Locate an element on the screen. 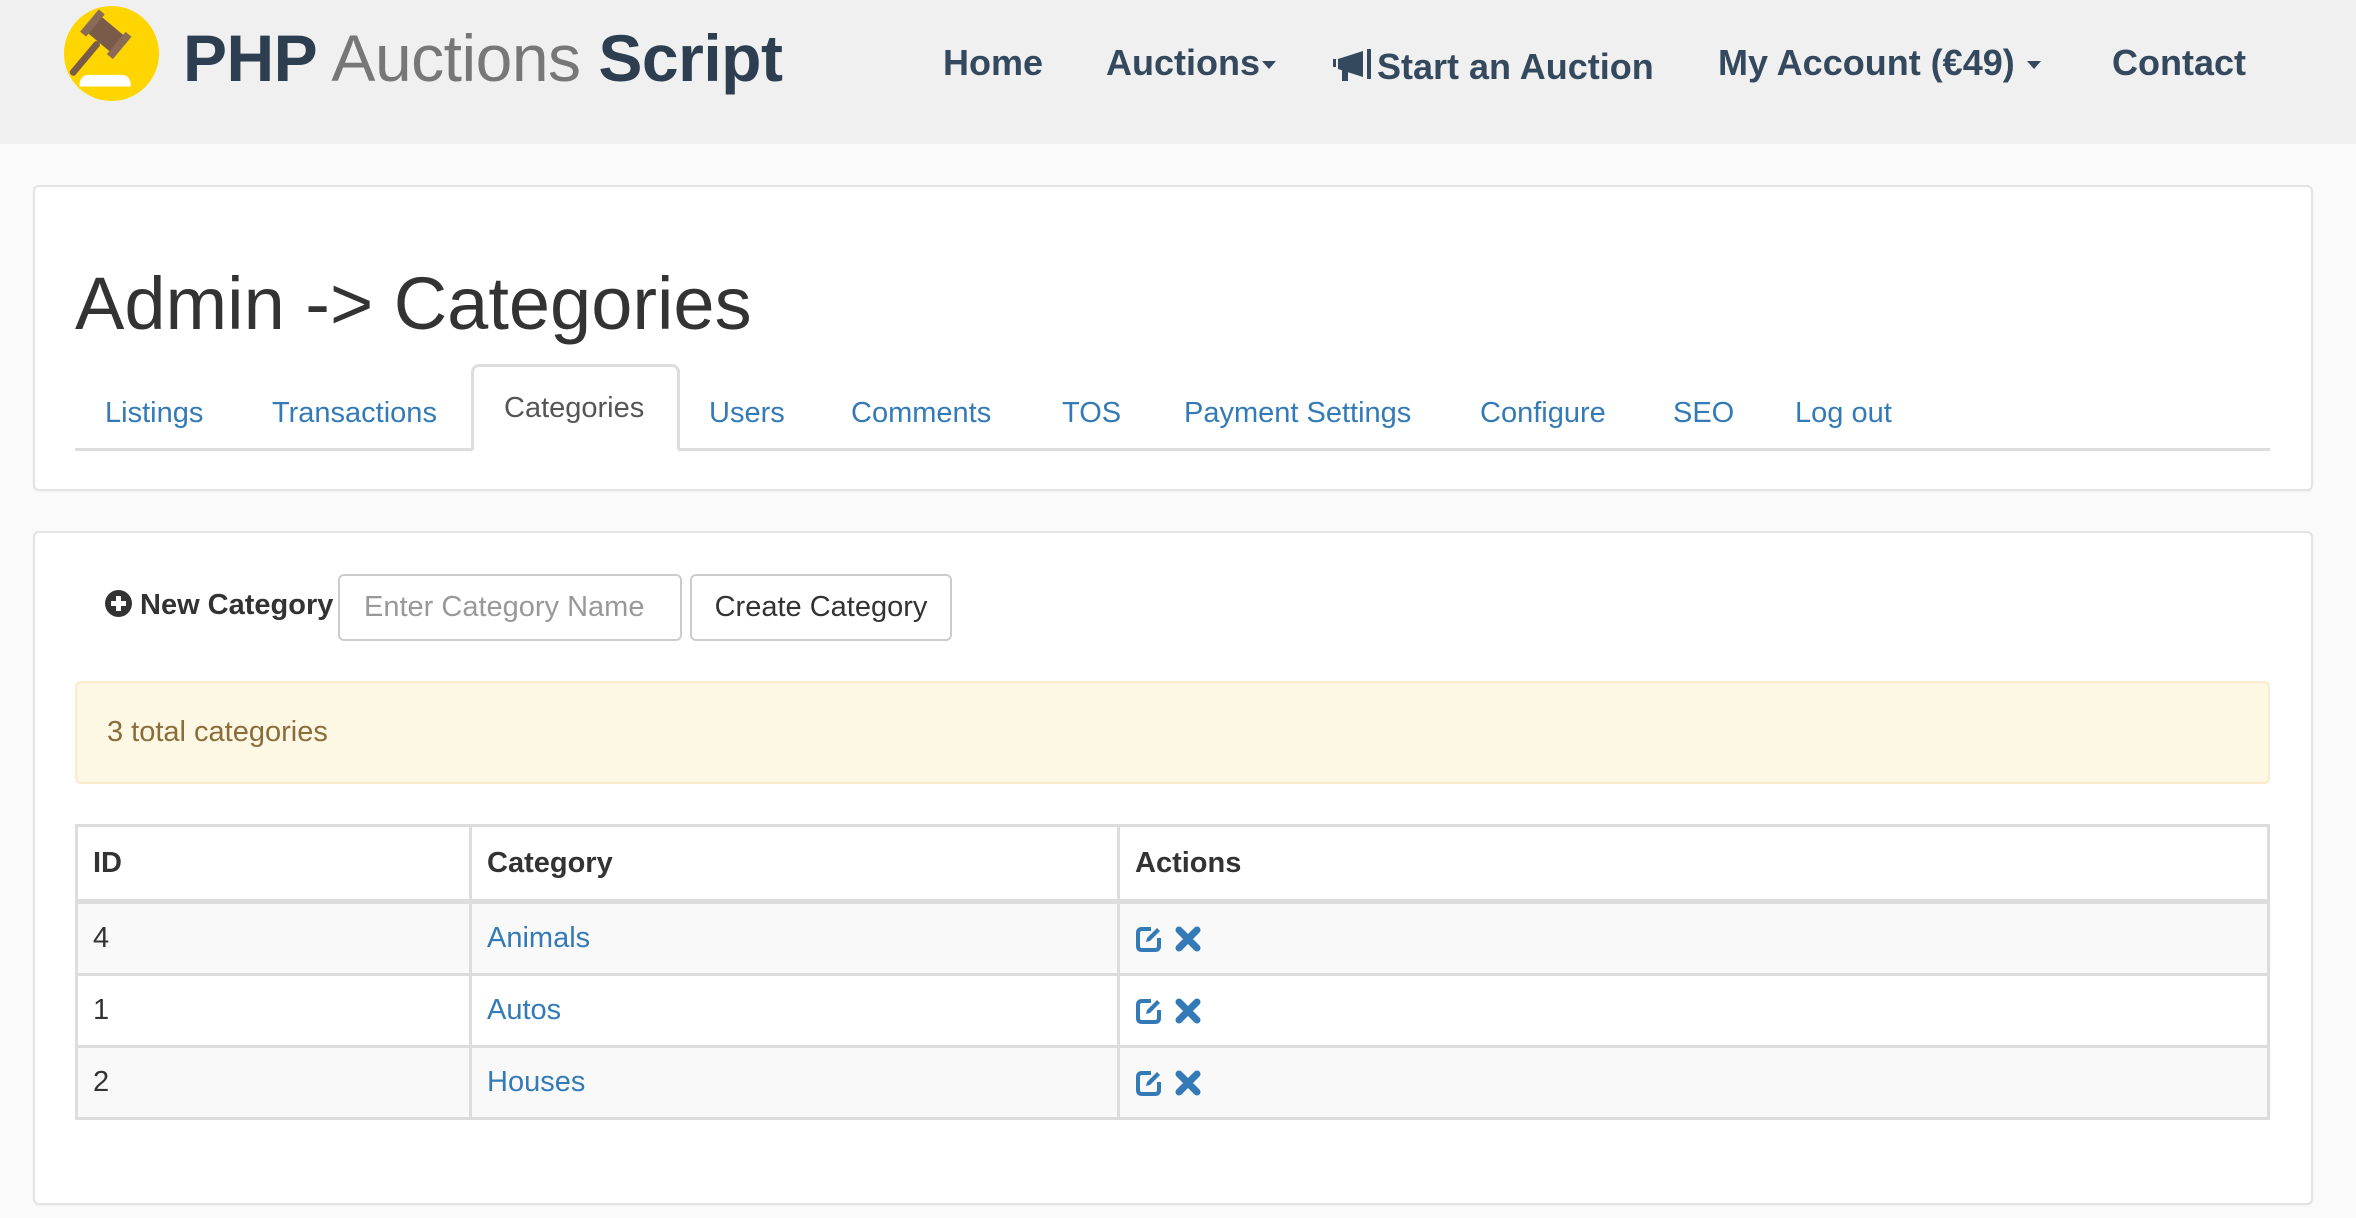  nav-auctions-dropdown: Auctions is located at coordinates (1191, 63).